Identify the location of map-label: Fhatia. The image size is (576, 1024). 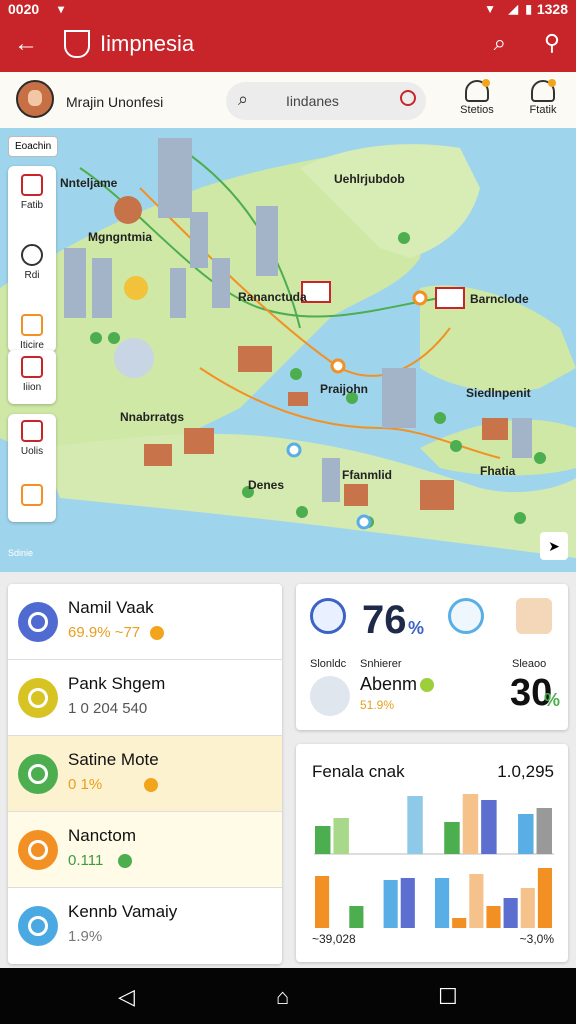
(498, 471).